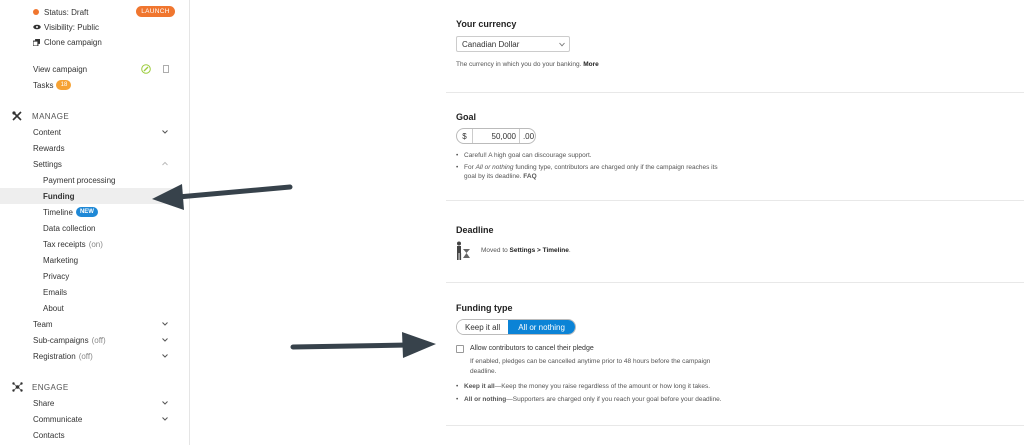  Describe the element at coordinates (49, 148) in the screenshot. I see `sidebar-item-label: Rewards` at that location.